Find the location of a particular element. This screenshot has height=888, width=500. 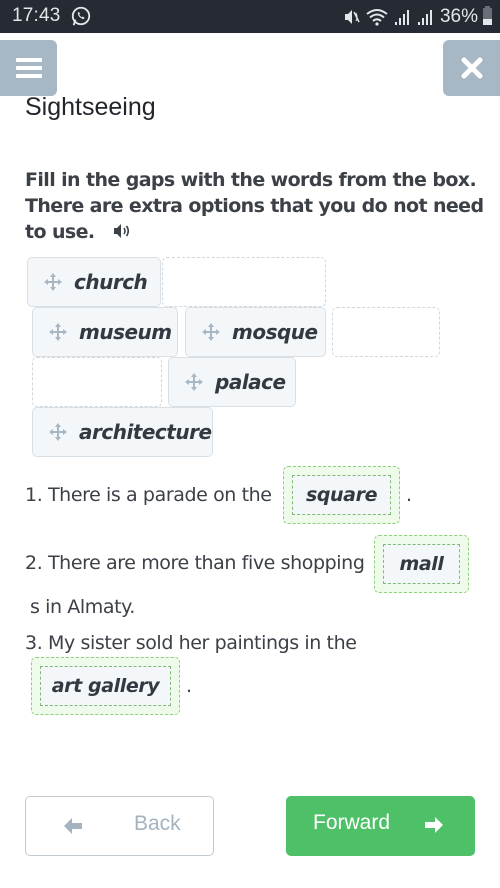

sentence-text: 3. My sister sold her paintings in the is located at coordinates (191, 643).